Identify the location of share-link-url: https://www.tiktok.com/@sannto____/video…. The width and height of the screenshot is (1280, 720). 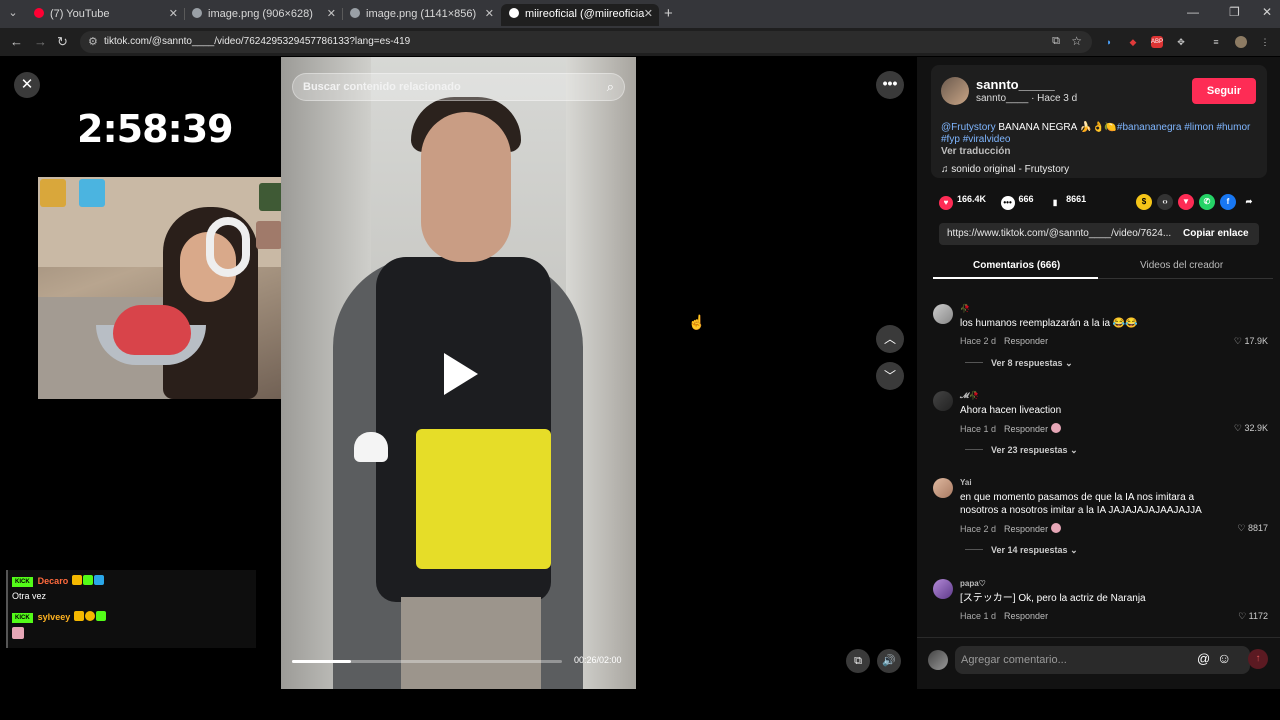
(1061, 233).